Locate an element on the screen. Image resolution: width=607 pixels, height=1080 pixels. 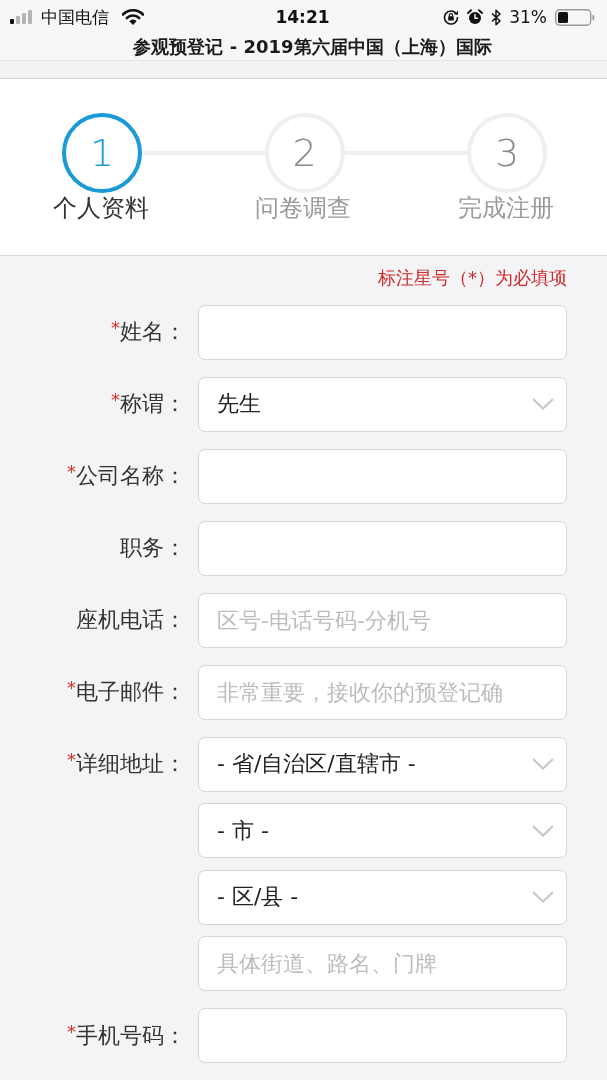
step-number-circle: 3 is located at coordinates (507, 152).